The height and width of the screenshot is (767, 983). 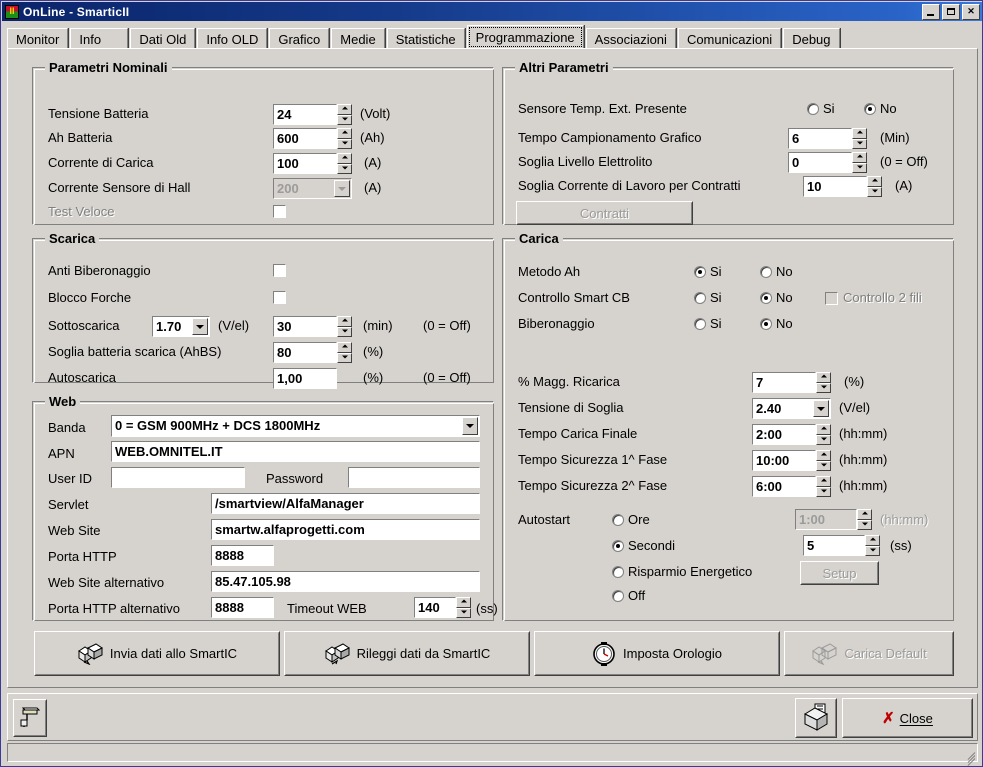 What do you see at coordinates (859, 138) in the screenshot?
I see `spinner-tempo-campionamento` at bounding box center [859, 138].